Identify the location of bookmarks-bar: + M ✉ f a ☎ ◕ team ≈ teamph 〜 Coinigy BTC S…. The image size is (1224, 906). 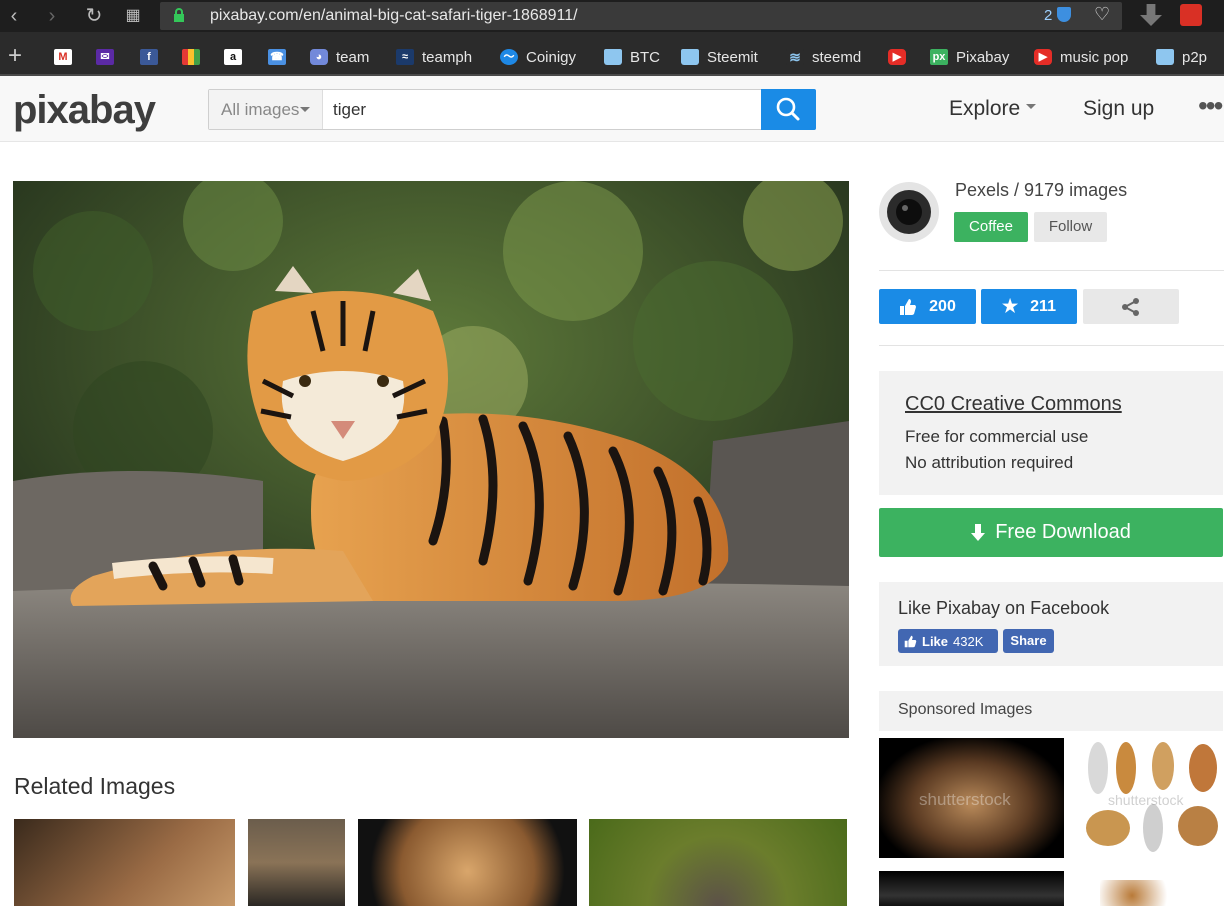
(612, 57).